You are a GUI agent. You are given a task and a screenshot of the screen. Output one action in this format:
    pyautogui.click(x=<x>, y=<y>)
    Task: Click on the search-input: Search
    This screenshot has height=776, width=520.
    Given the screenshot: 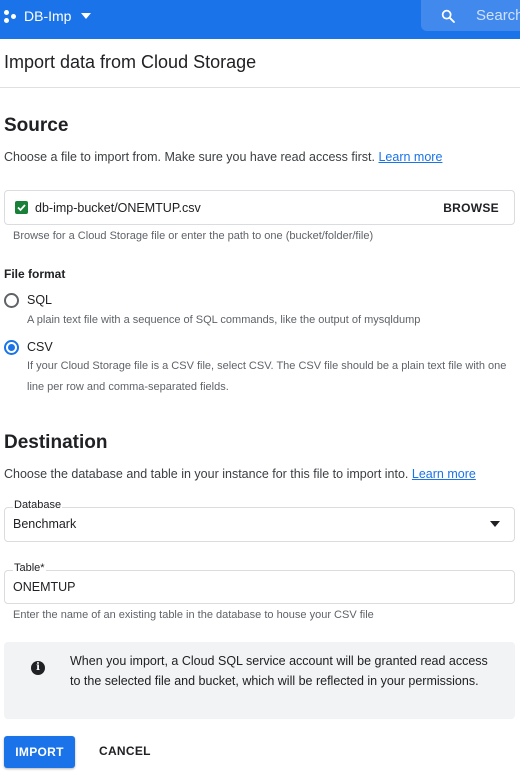 What is the action you would take?
    pyautogui.click(x=498, y=15)
    